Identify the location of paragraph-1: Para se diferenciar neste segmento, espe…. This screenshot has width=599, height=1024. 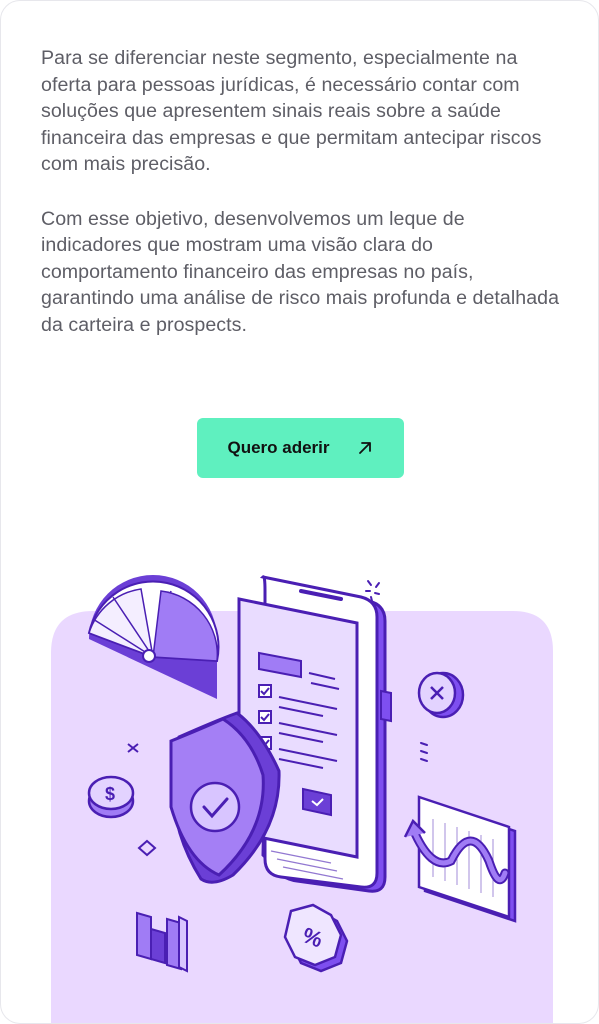
(291, 111).